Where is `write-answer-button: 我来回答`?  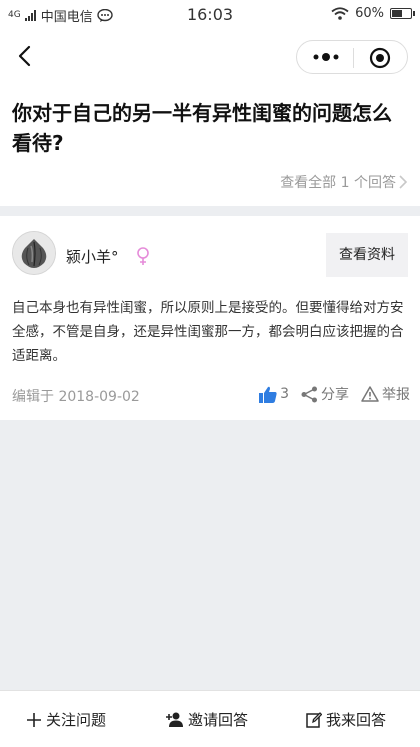
write-answer-button: 我来回答 is located at coordinates (346, 719).